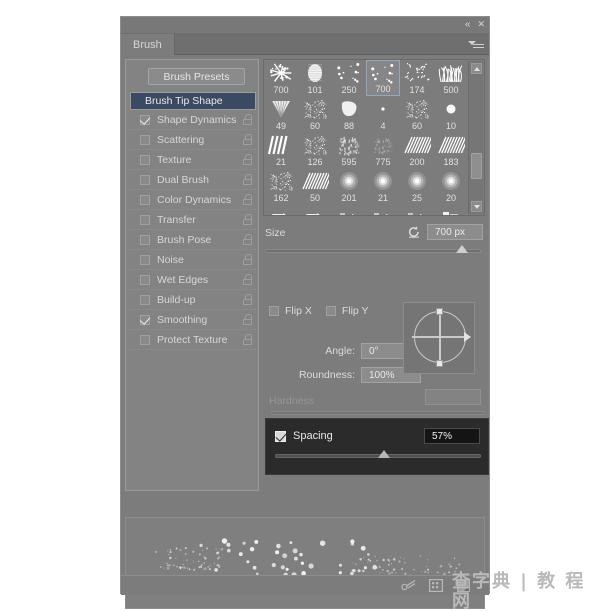 This screenshot has width=600, height=611. I want to click on brush-tip-cell: 88, so click(349, 114).